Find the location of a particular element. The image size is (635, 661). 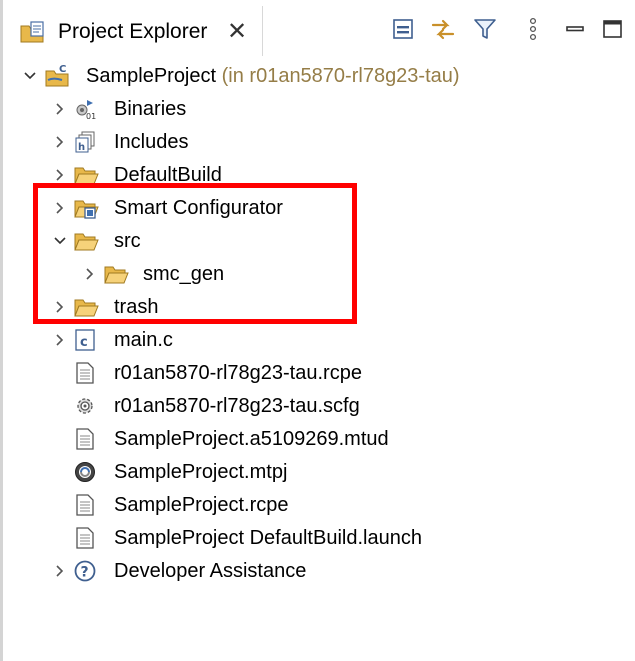

help-icon: ? is located at coordinates (85, 571).